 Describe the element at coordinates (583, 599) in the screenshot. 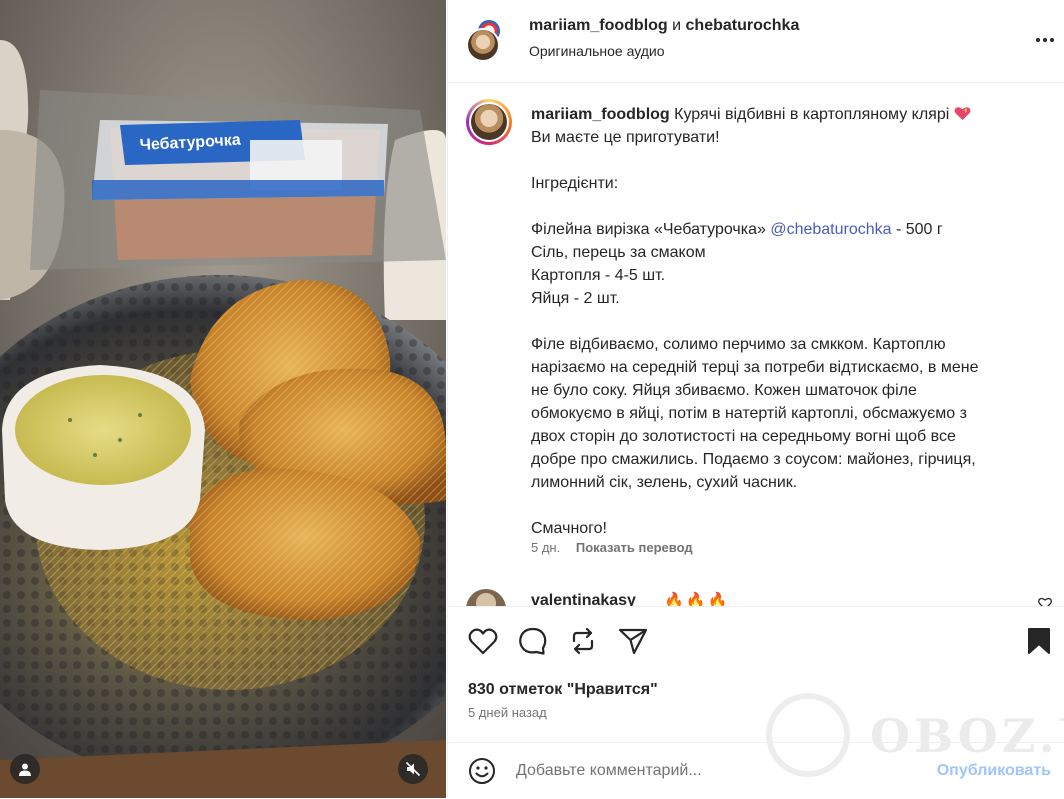

I see `commenter-username: valentinakasy` at that location.